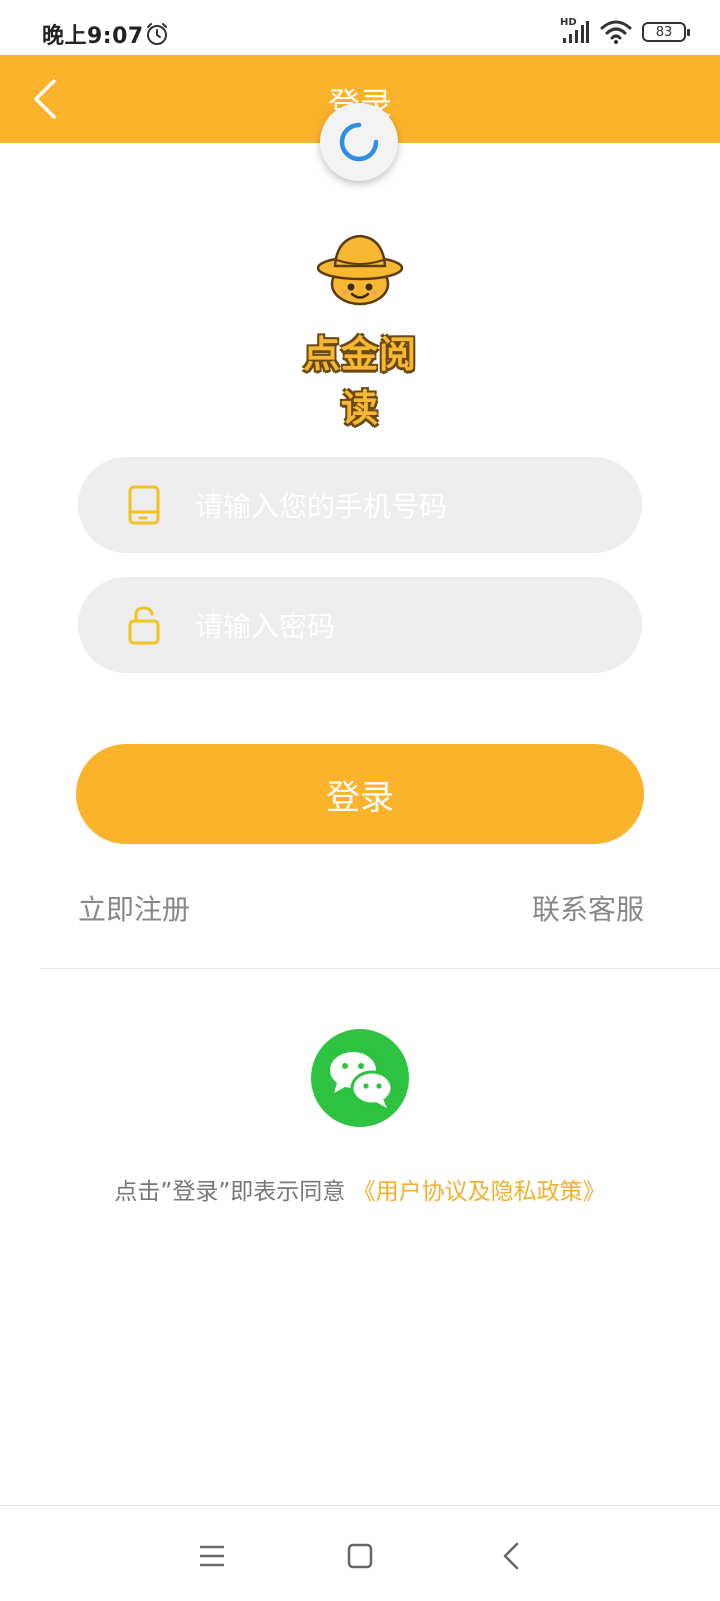 This screenshot has width=720, height=1601. Describe the element at coordinates (360, 797) in the screenshot. I see `login-button-label: 登录` at that location.